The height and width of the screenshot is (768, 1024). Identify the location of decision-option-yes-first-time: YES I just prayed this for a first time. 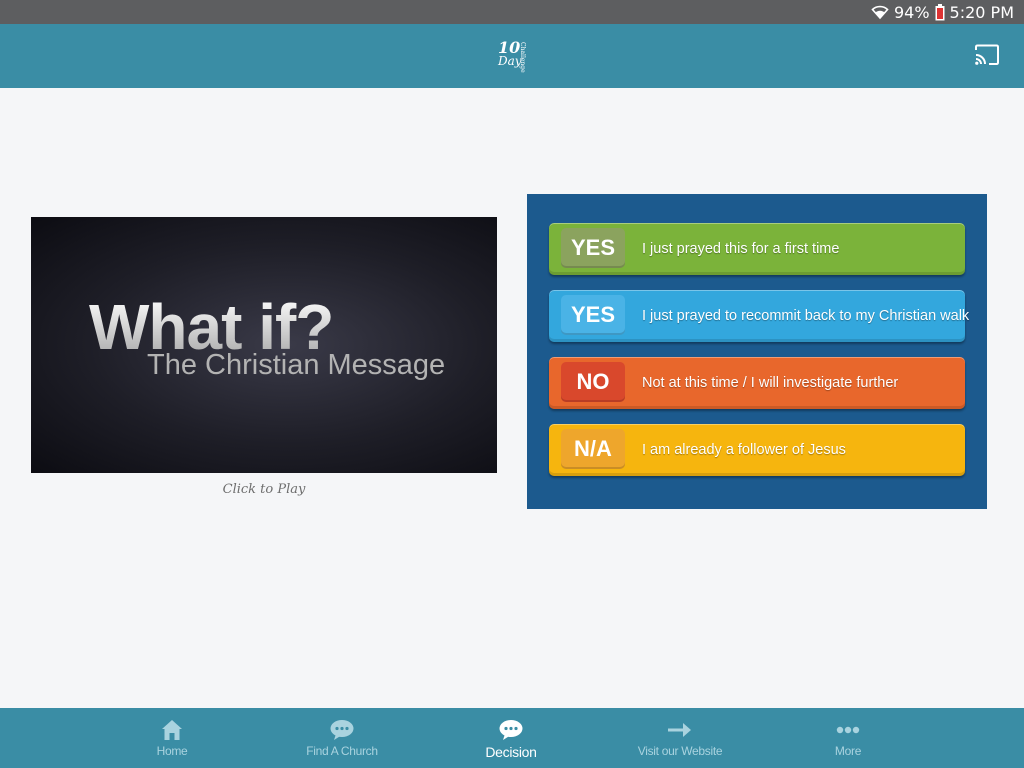
(757, 249).